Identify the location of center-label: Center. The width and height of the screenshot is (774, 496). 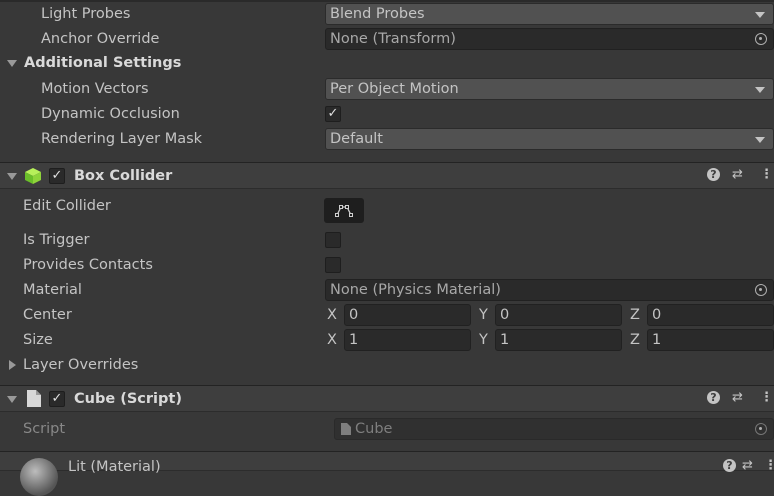
(47, 315).